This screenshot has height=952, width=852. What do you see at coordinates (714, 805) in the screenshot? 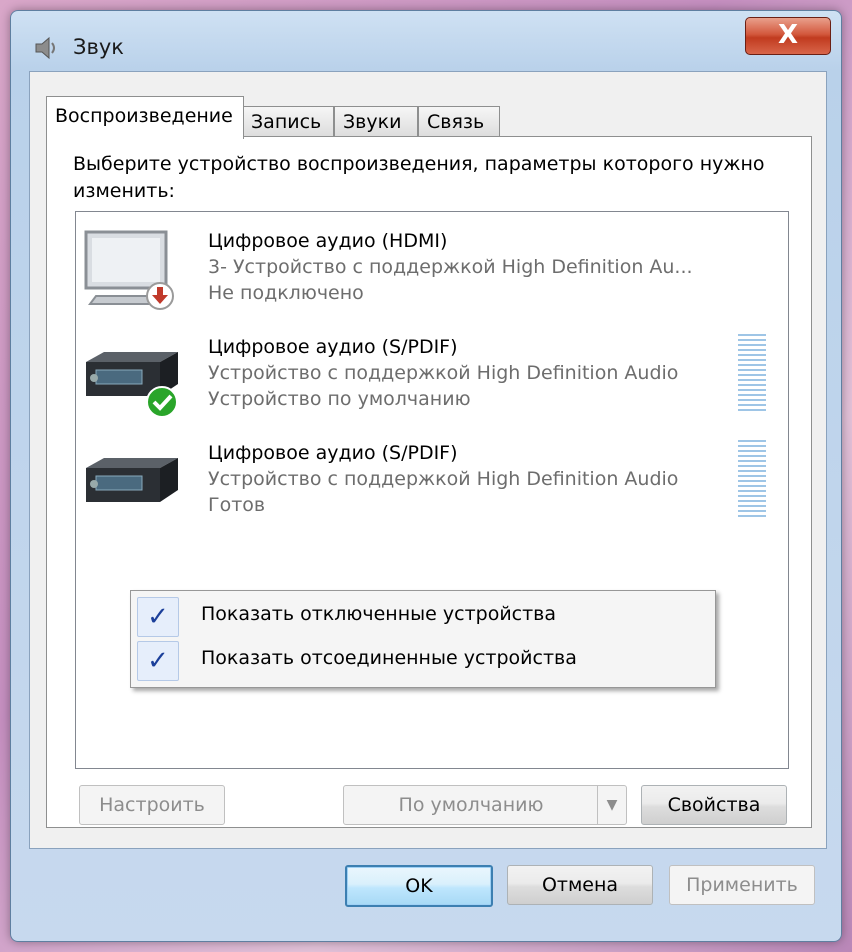
I see `properties-button: Свойства` at bounding box center [714, 805].